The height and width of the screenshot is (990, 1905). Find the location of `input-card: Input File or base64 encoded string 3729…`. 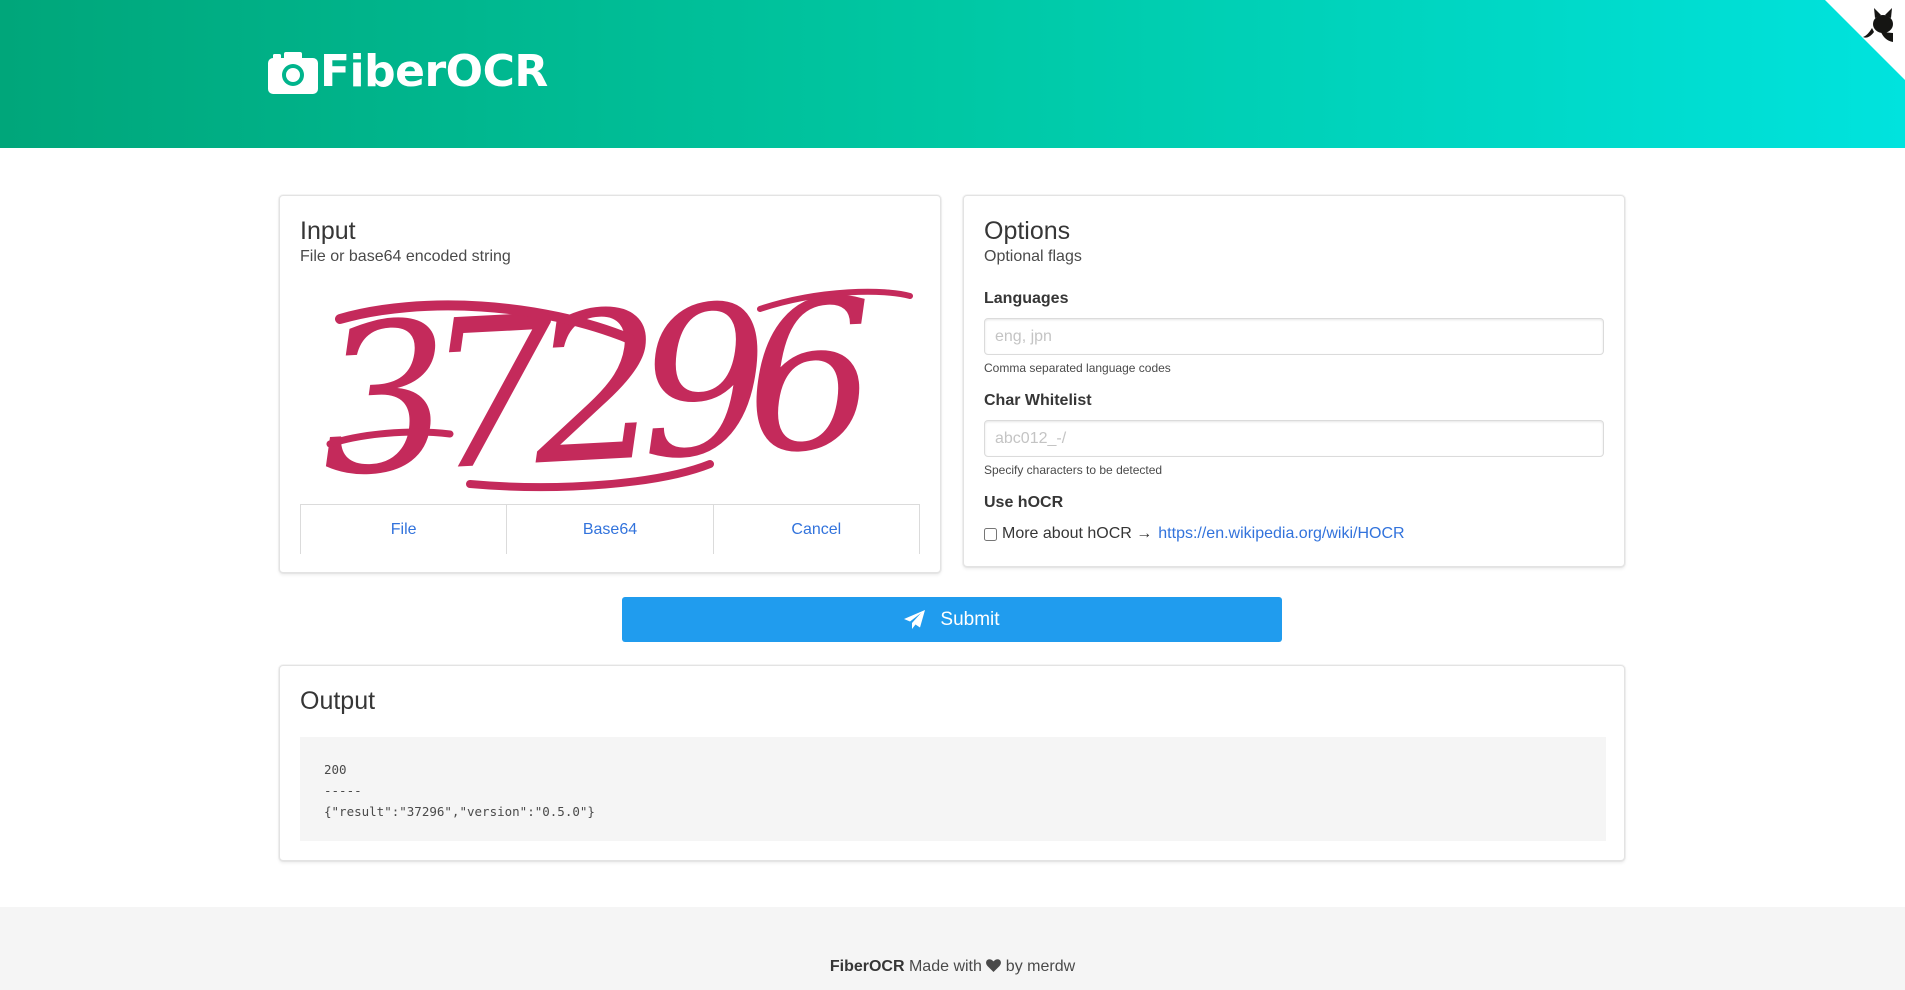

input-card: Input File or base64 encoded string 3729… is located at coordinates (610, 384).